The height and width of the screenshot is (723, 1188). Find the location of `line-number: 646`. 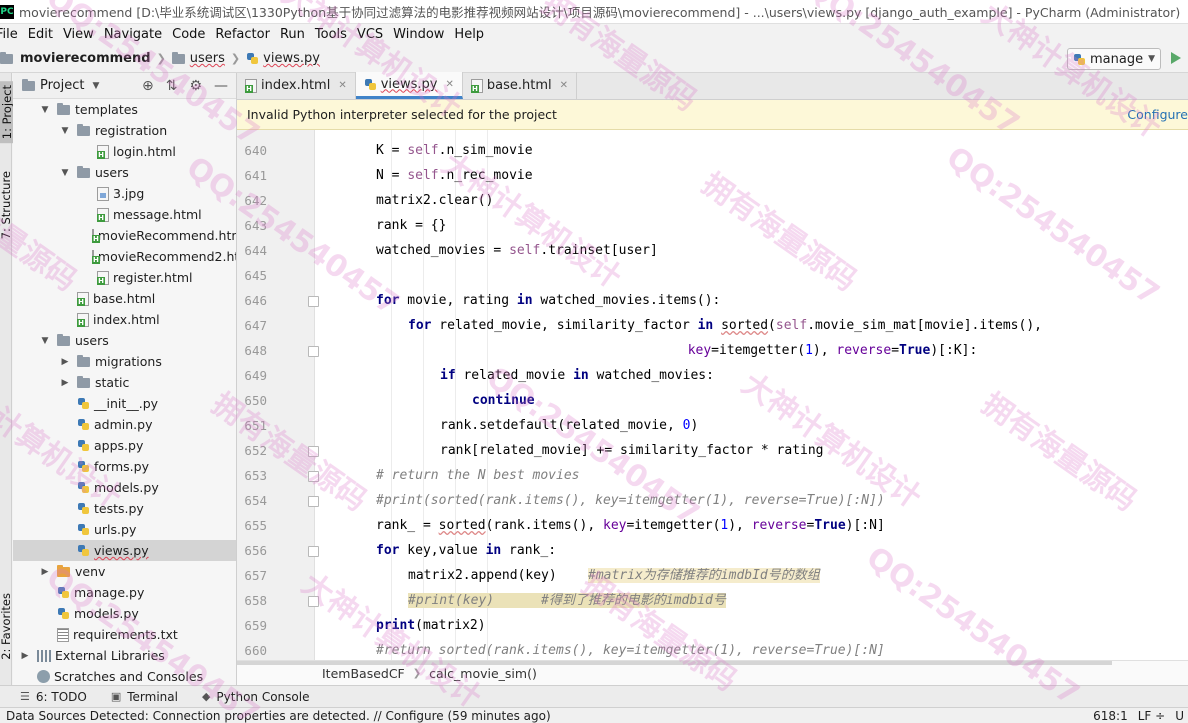

line-number: 646 is located at coordinates (255, 300).